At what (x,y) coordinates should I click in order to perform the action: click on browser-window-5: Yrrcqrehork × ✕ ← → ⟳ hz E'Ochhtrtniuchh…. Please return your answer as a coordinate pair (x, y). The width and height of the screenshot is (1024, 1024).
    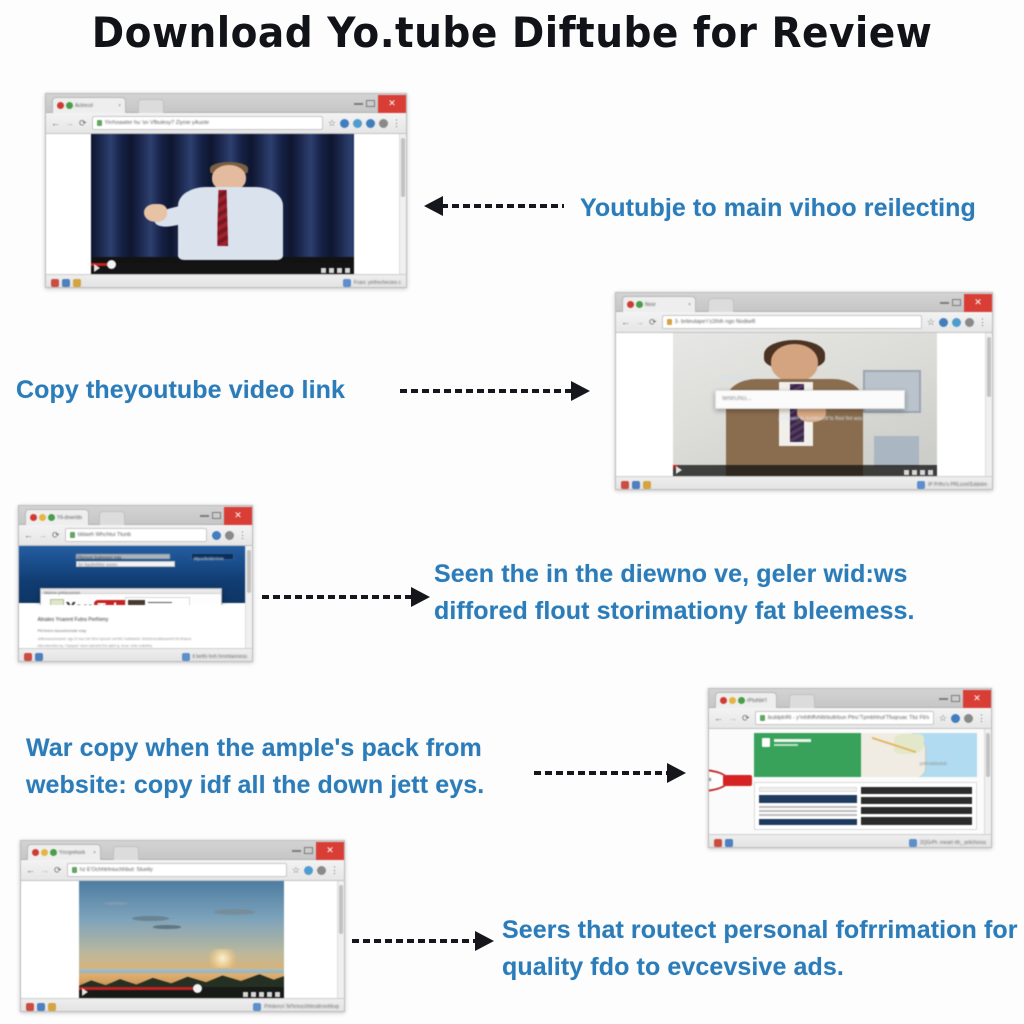
    Looking at the image, I should click on (182, 926).